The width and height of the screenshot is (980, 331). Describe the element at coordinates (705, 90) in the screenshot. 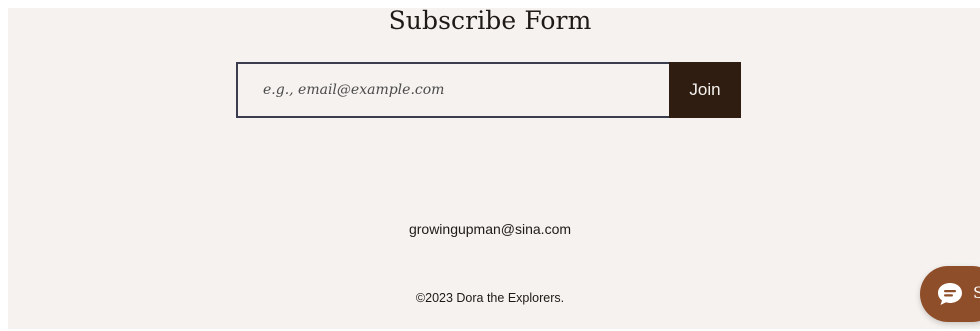

I see `join-button: Join` at that location.